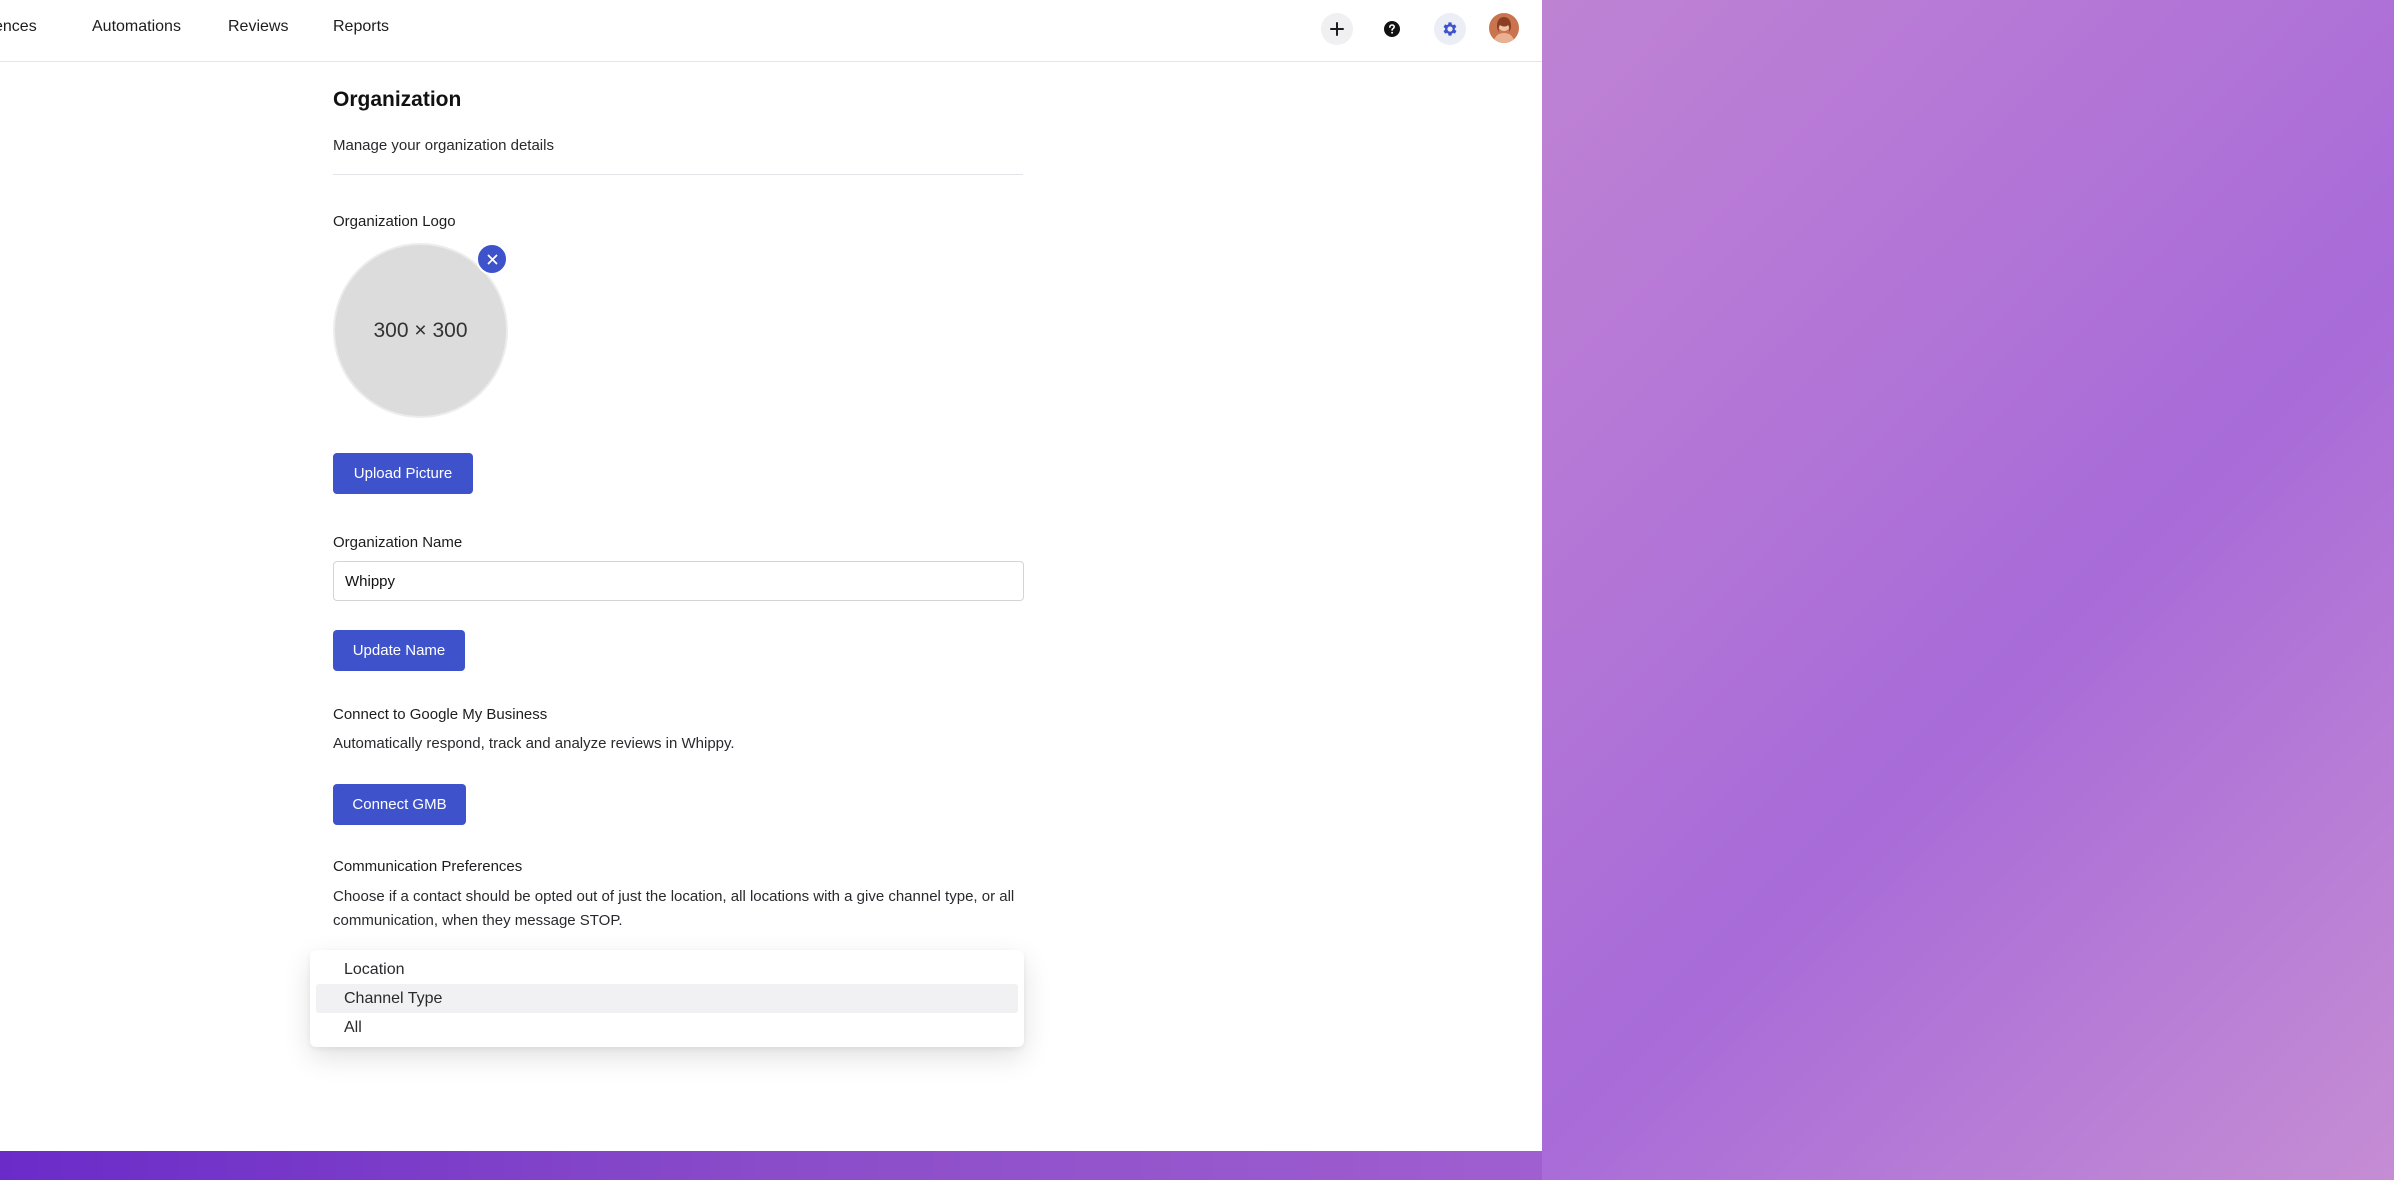  I want to click on help-icon, so click(1392, 29).